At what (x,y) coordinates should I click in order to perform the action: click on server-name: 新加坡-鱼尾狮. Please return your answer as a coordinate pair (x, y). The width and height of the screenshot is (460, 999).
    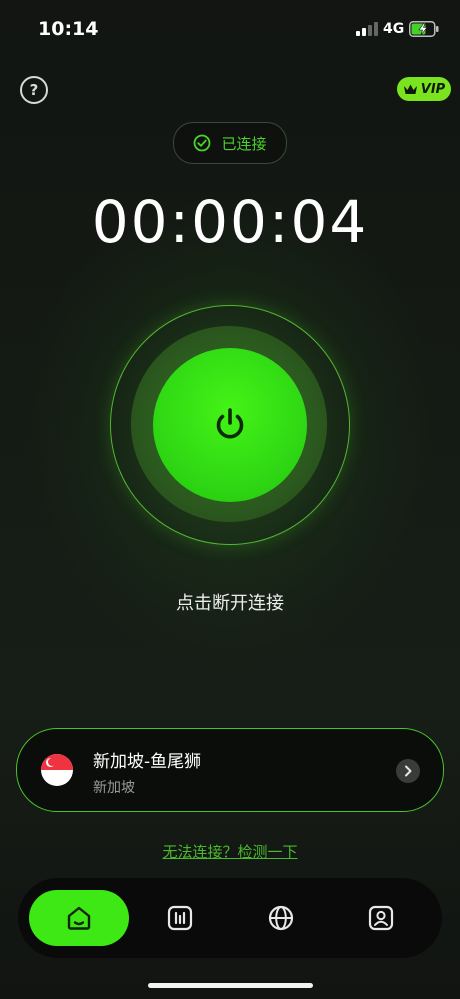
    Looking at the image, I should click on (147, 762).